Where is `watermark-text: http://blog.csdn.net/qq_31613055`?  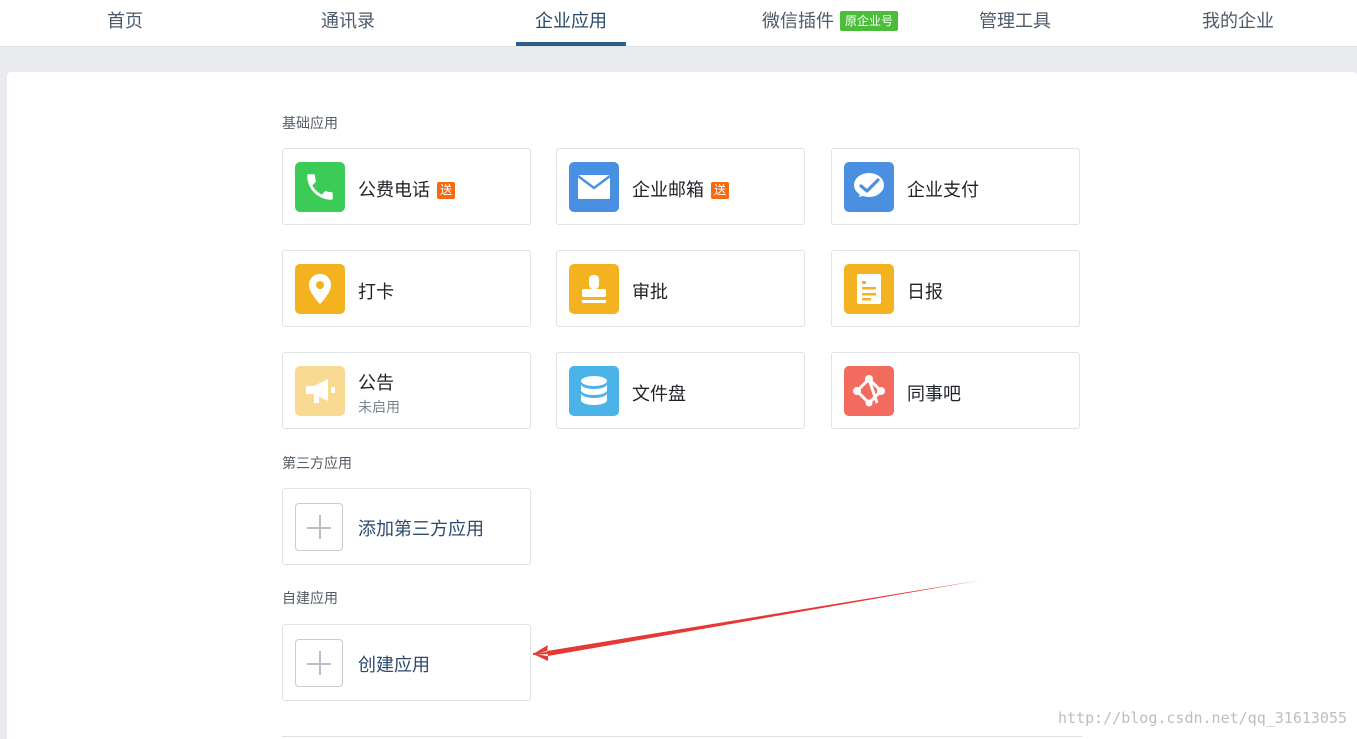
watermark-text: http://blog.csdn.net/qq_31613055 is located at coordinates (1202, 718).